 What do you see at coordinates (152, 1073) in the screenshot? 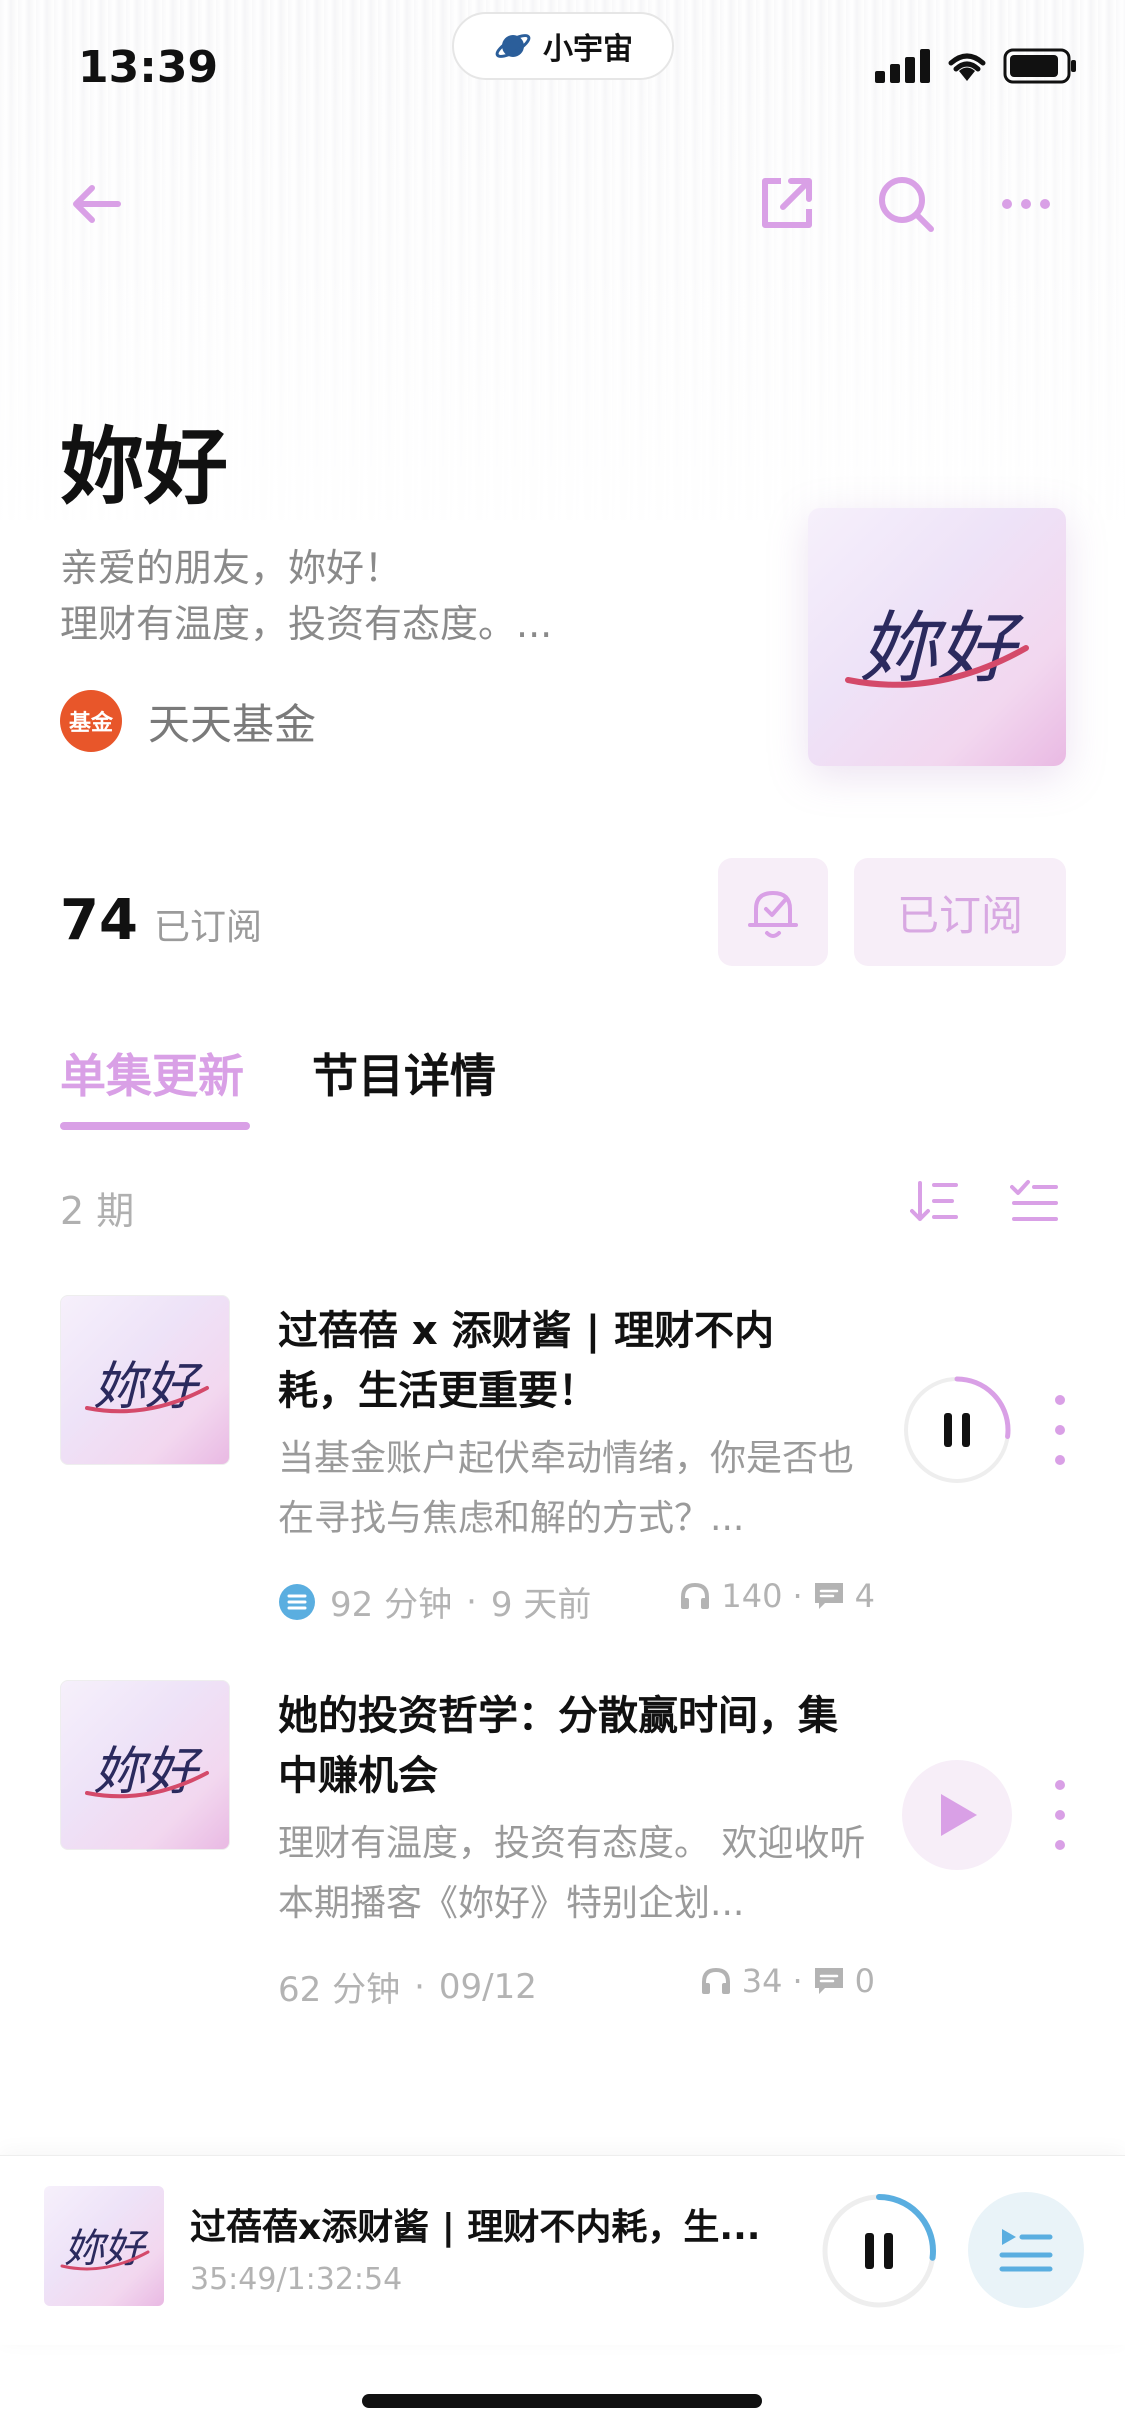
I see `tab-episodes: 单集更新` at bounding box center [152, 1073].